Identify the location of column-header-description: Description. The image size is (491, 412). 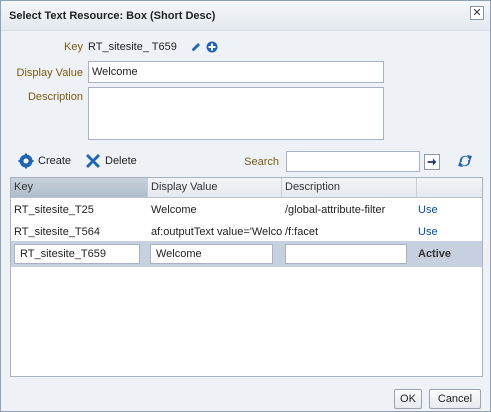
(349, 187).